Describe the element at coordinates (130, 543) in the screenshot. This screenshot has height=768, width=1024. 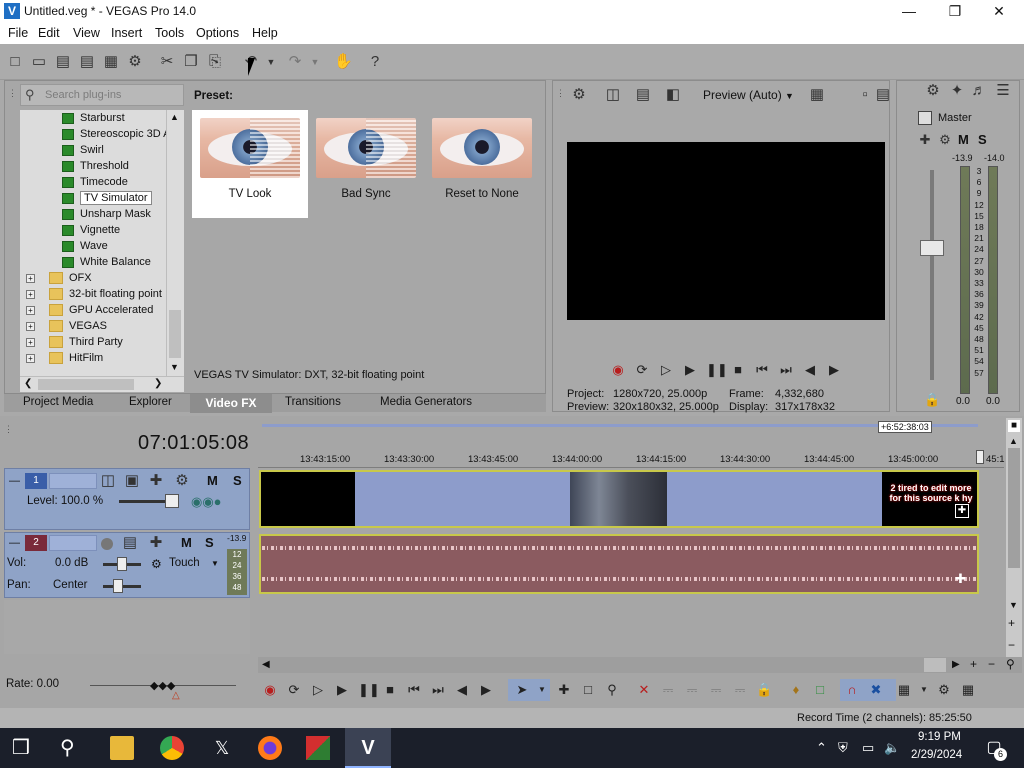
I see `audio-fx-icon: ▤` at that location.